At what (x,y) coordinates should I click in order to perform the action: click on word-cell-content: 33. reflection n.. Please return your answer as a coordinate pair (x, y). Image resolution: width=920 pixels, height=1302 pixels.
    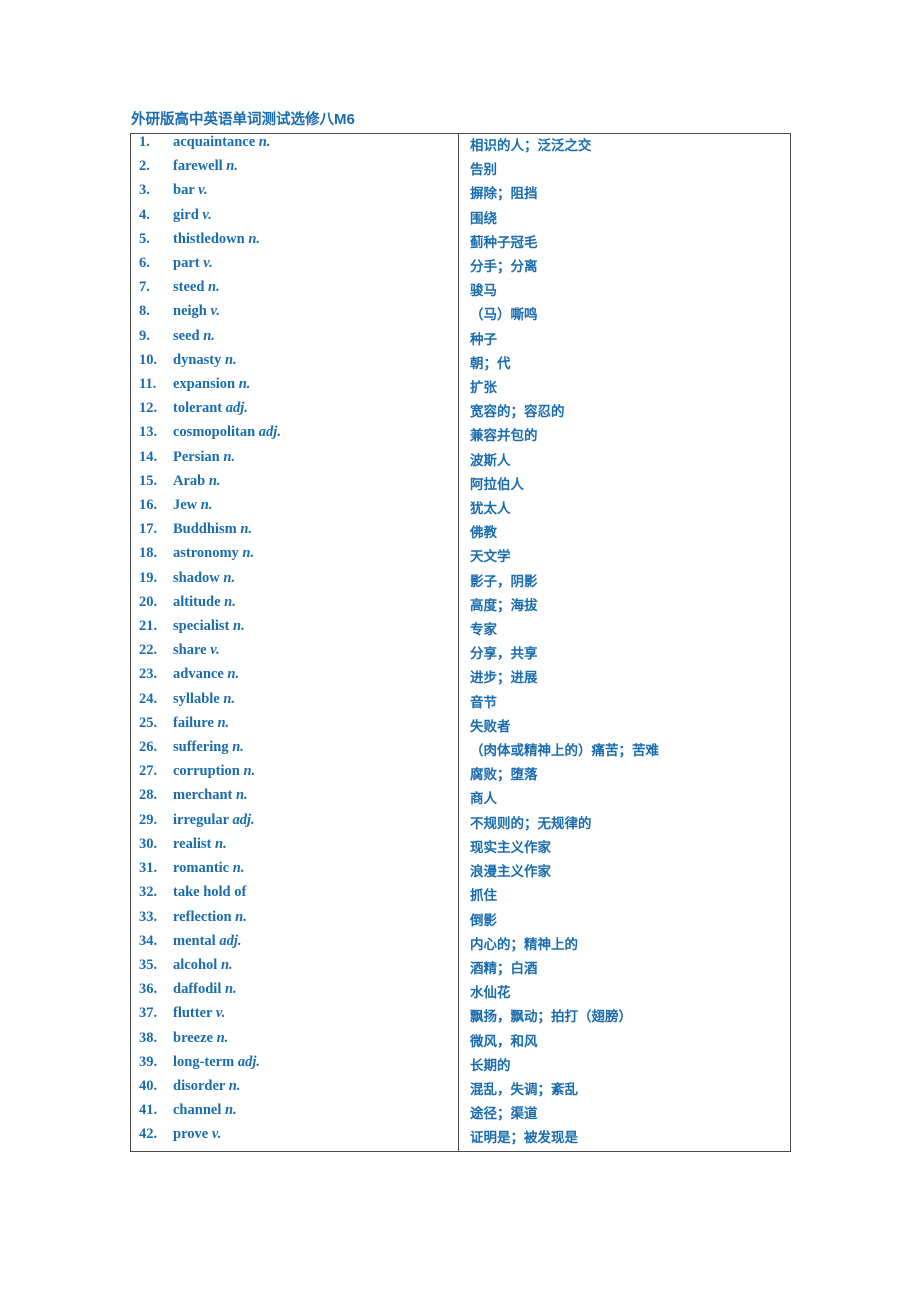
    Looking at the image, I should click on (294, 921).